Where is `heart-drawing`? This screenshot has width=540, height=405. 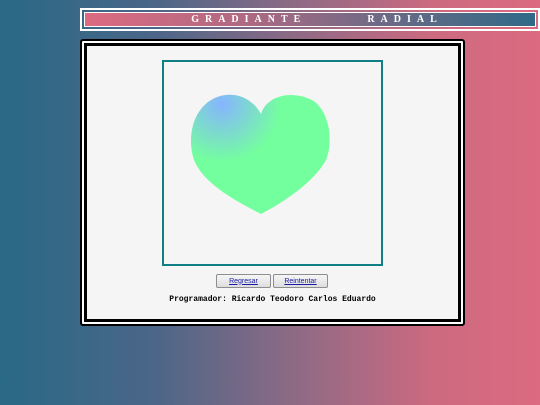 heart-drawing is located at coordinates (260, 154).